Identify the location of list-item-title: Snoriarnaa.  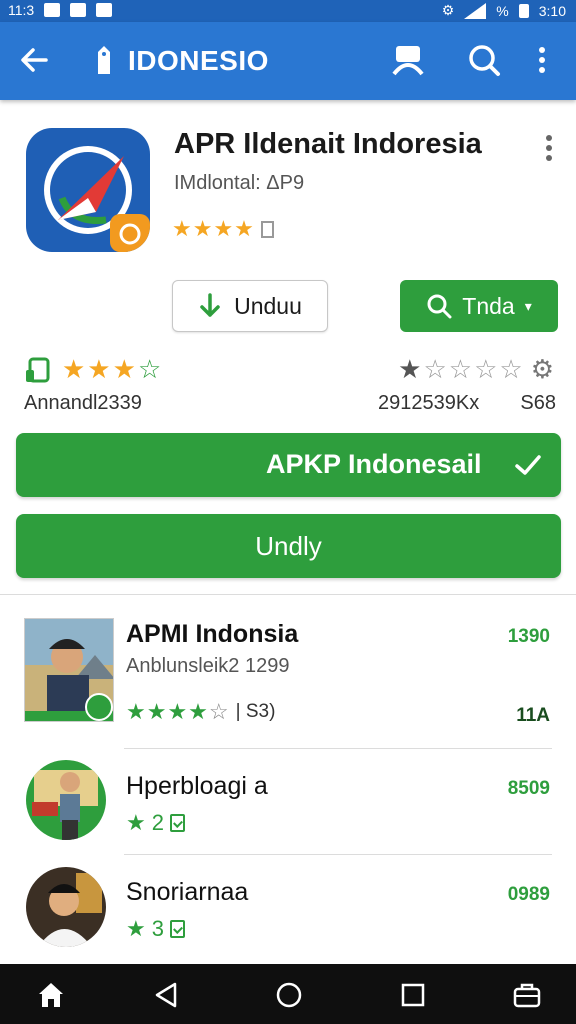
(187, 892).